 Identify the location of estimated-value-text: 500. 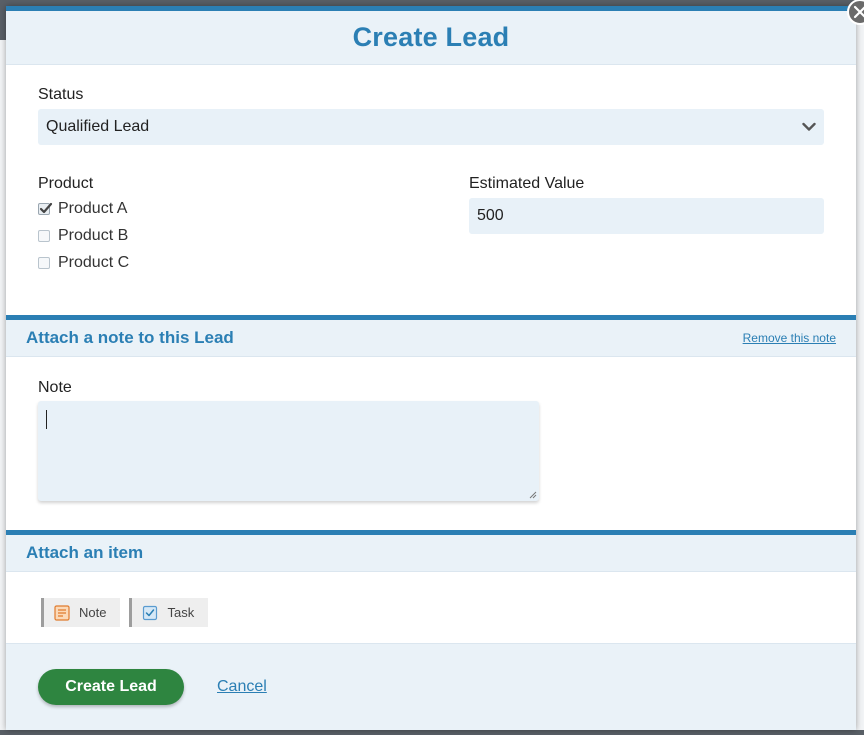
(490, 215).